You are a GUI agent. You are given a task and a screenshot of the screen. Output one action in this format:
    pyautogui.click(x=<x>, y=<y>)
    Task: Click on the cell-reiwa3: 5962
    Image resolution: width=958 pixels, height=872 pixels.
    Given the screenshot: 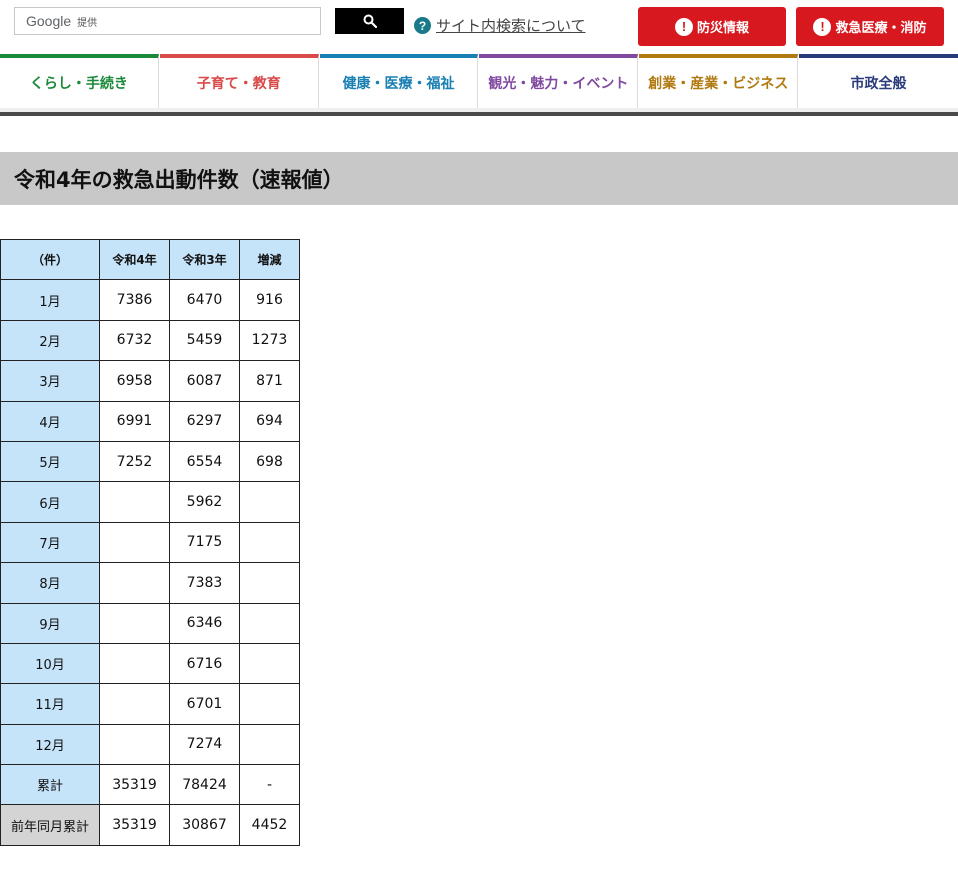 What is the action you would take?
    pyautogui.click(x=204, y=502)
    